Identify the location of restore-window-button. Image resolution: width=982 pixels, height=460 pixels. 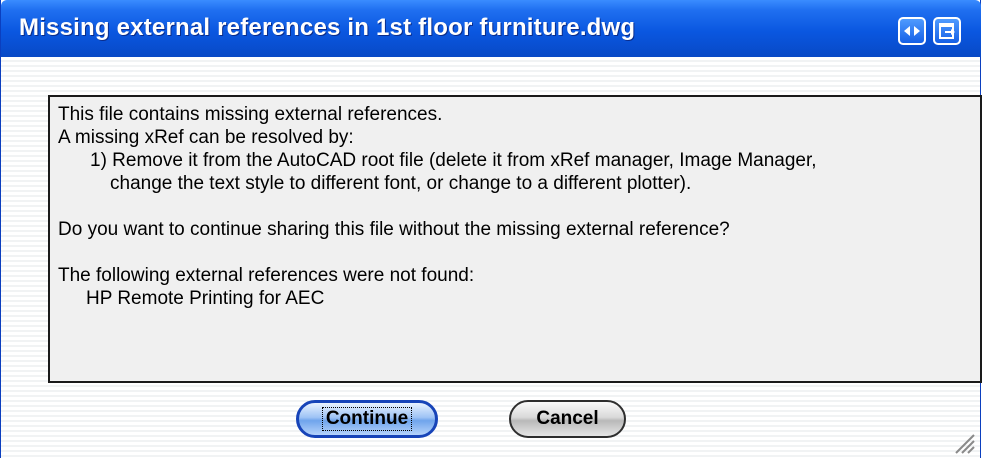
(947, 31).